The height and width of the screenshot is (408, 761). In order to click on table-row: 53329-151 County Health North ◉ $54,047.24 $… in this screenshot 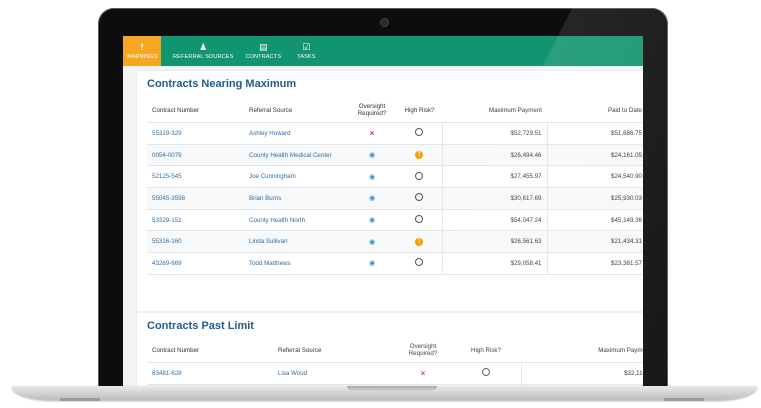, I will do `click(395, 220)`.